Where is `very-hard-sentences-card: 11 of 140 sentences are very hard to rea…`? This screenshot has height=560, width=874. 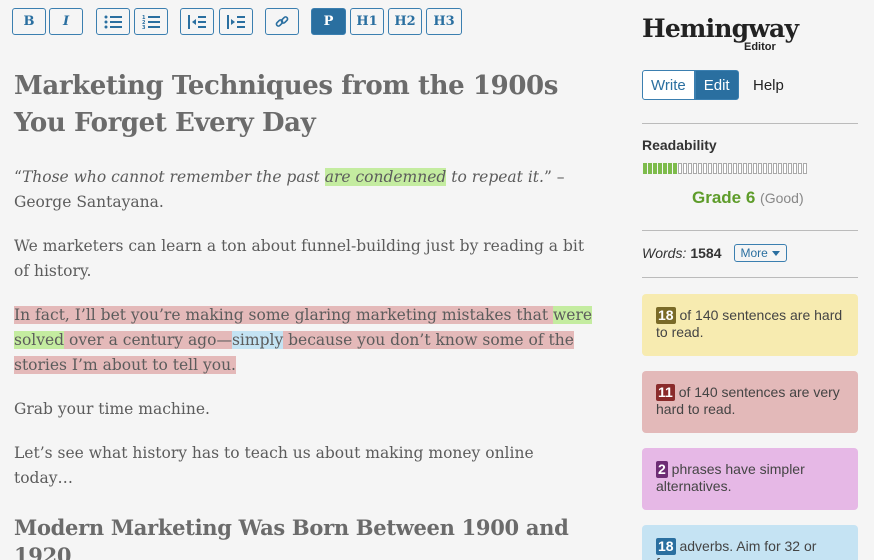
very-hard-sentences-card: 11 of 140 sentences are very hard to rea… is located at coordinates (750, 402).